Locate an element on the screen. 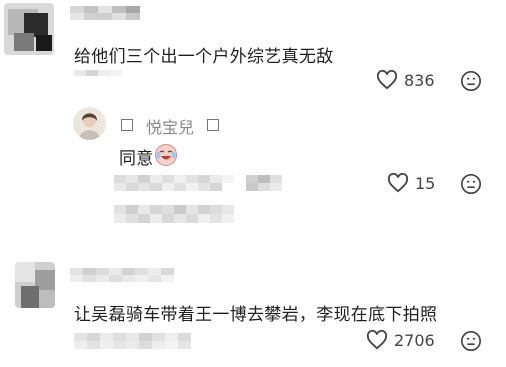 This screenshot has width=506, height=367. like-count: 15 is located at coordinates (425, 183).